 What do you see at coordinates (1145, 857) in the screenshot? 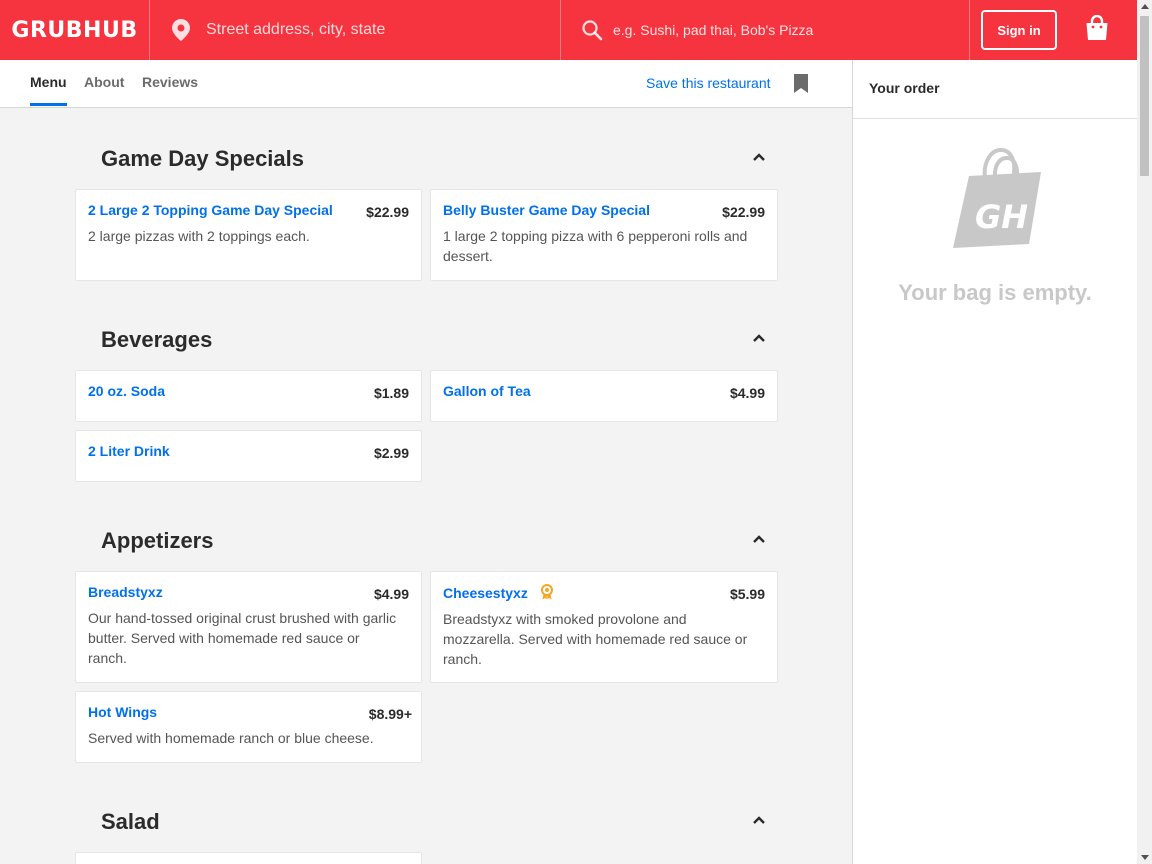
I see `scroll-down-arrow-icon` at bounding box center [1145, 857].